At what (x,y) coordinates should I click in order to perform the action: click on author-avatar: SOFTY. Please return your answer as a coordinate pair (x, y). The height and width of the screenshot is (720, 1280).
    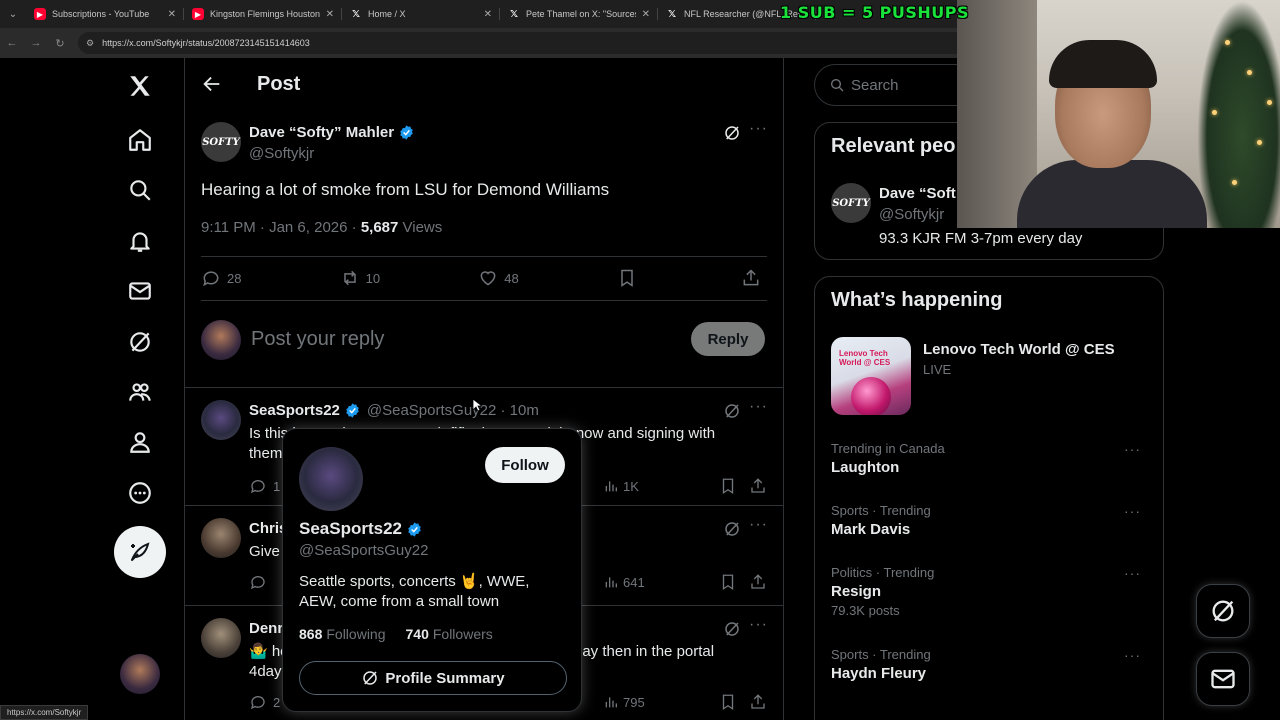
    Looking at the image, I should click on (221, 142).